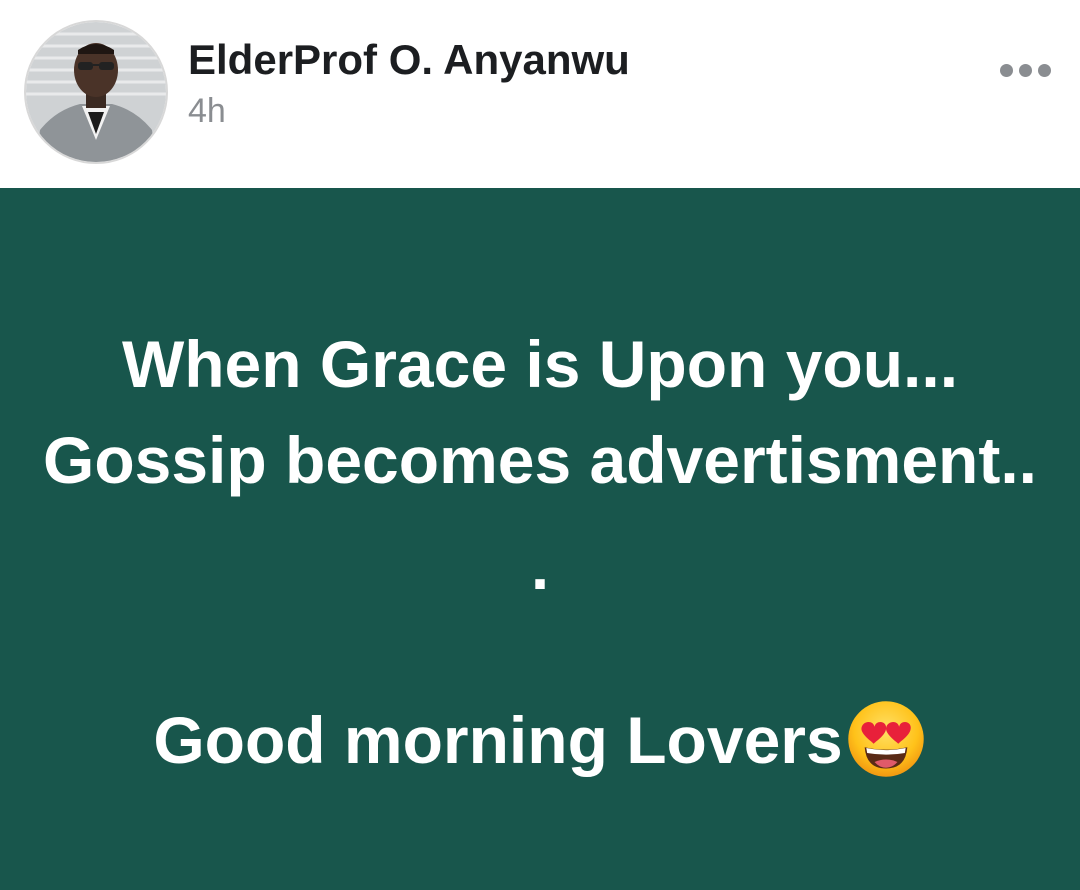 This screenshot has width=1080, height=890. I want to click on post-text-line-greeting: Good morning Lovers, so click(540, 740).